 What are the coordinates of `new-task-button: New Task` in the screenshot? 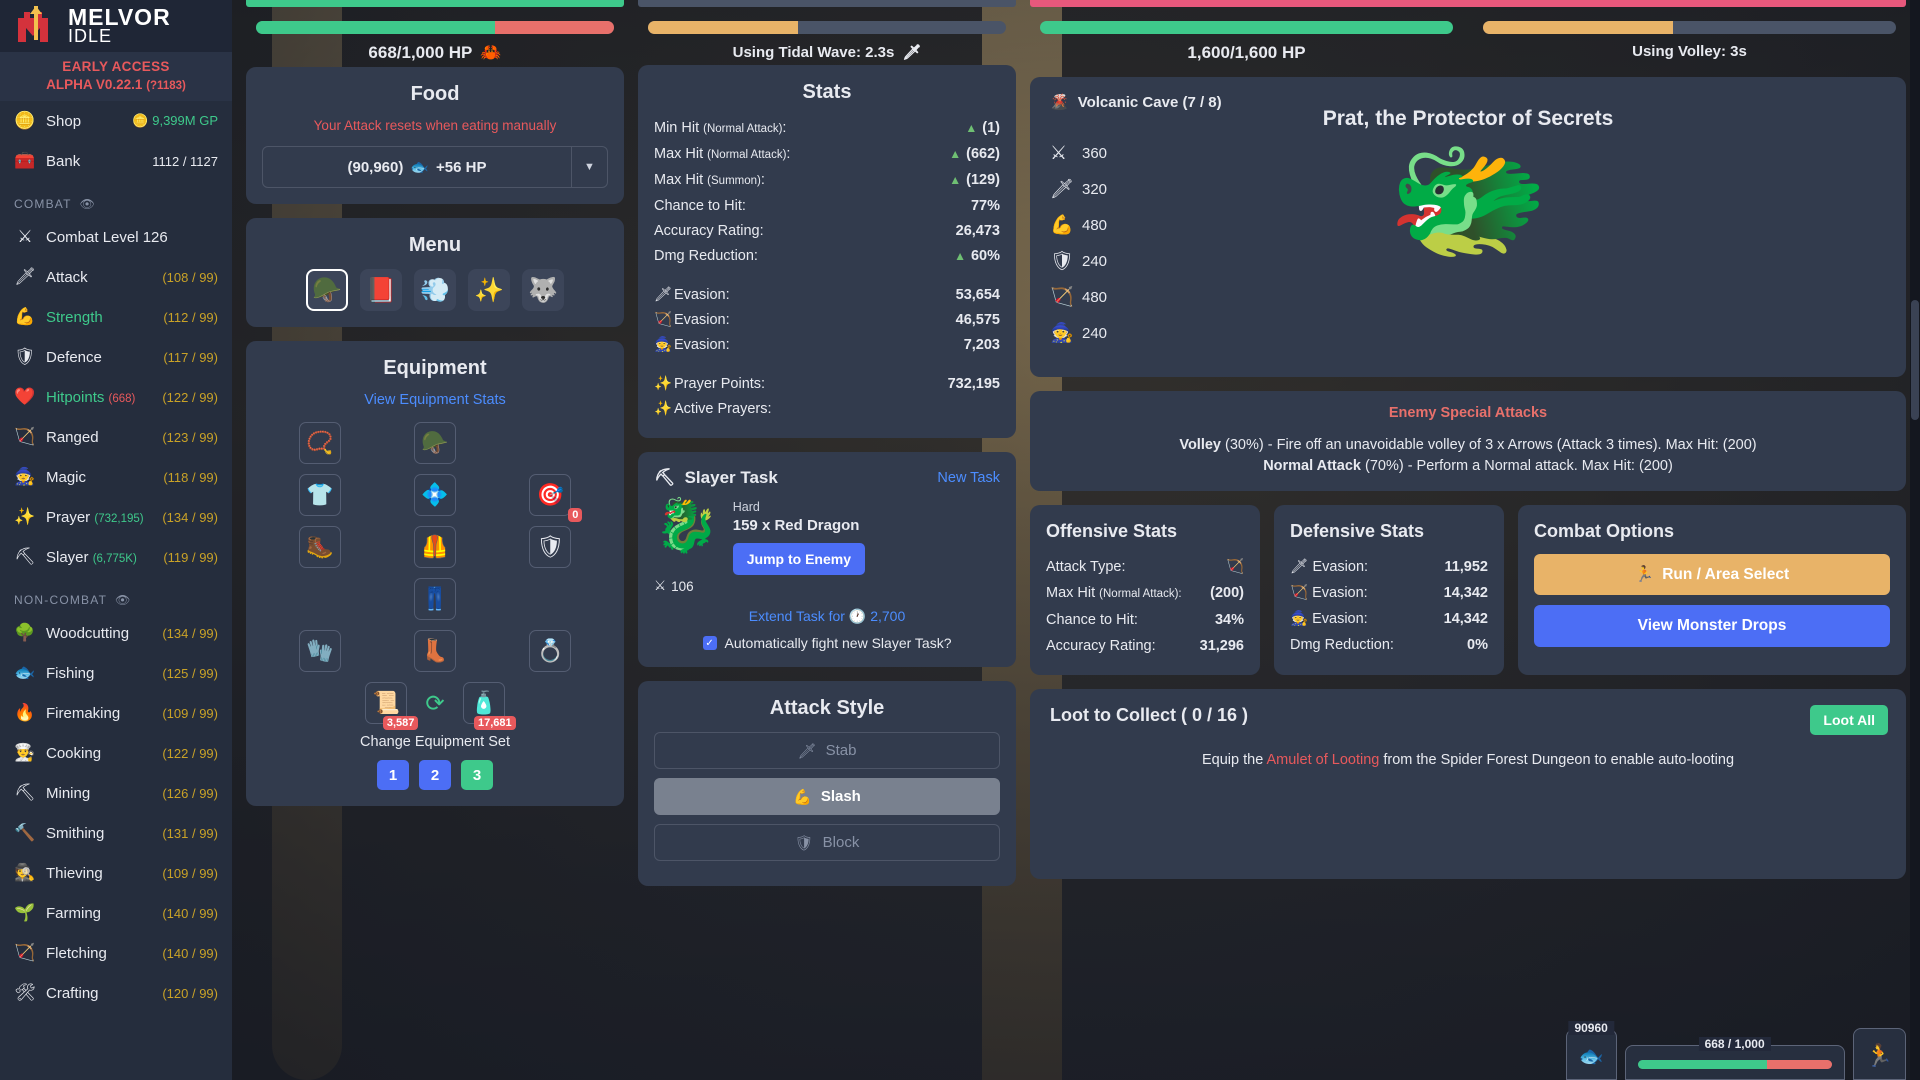 It's located at (968, 478).